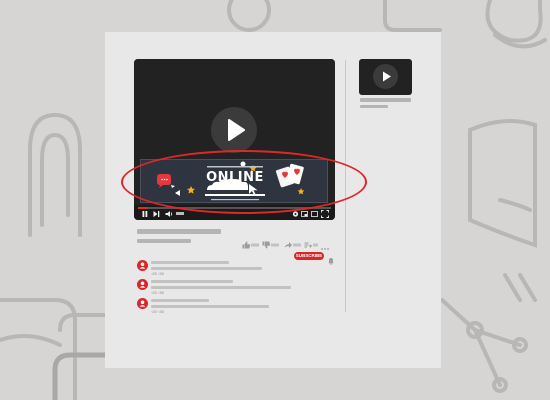 This screenshot has width=550, height=400. Describe the element at coordinates (250, 245) in the screenshot. I see `like-icon` at that location.